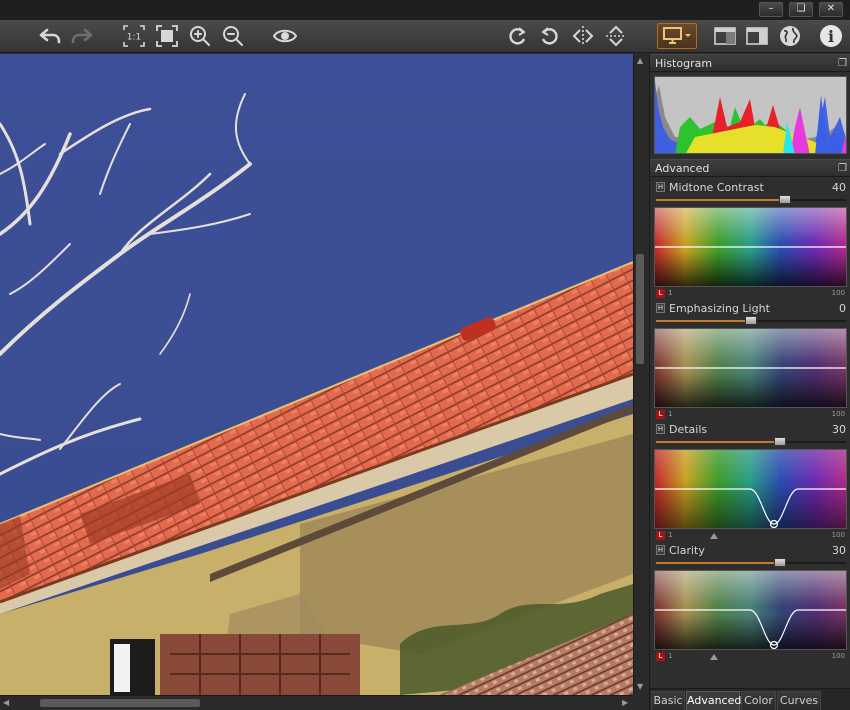 The height and width of the screenshot is (710, 850). Describe the element at coordinates (750, 368) in the screenshot. I see `emphasizing-light-curve` at that location.